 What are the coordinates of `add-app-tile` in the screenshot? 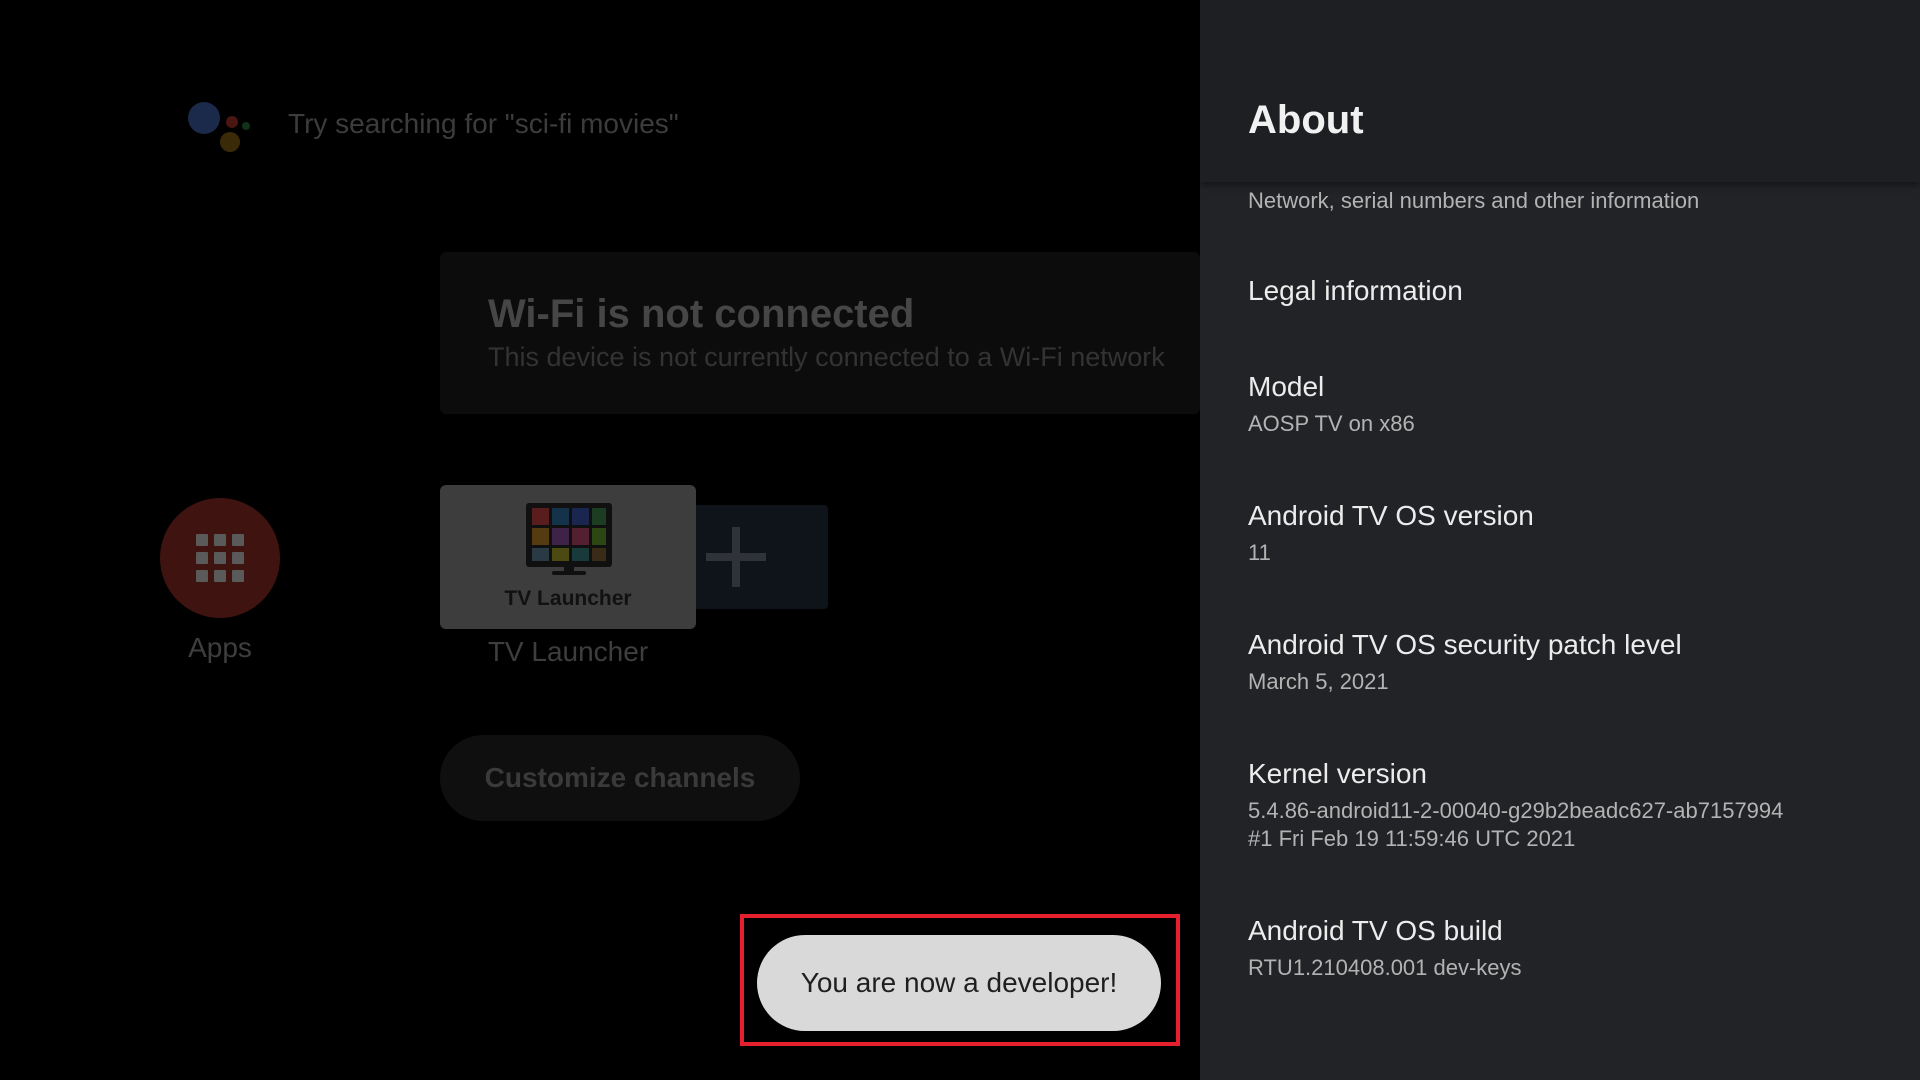 It's located at (754, 557).